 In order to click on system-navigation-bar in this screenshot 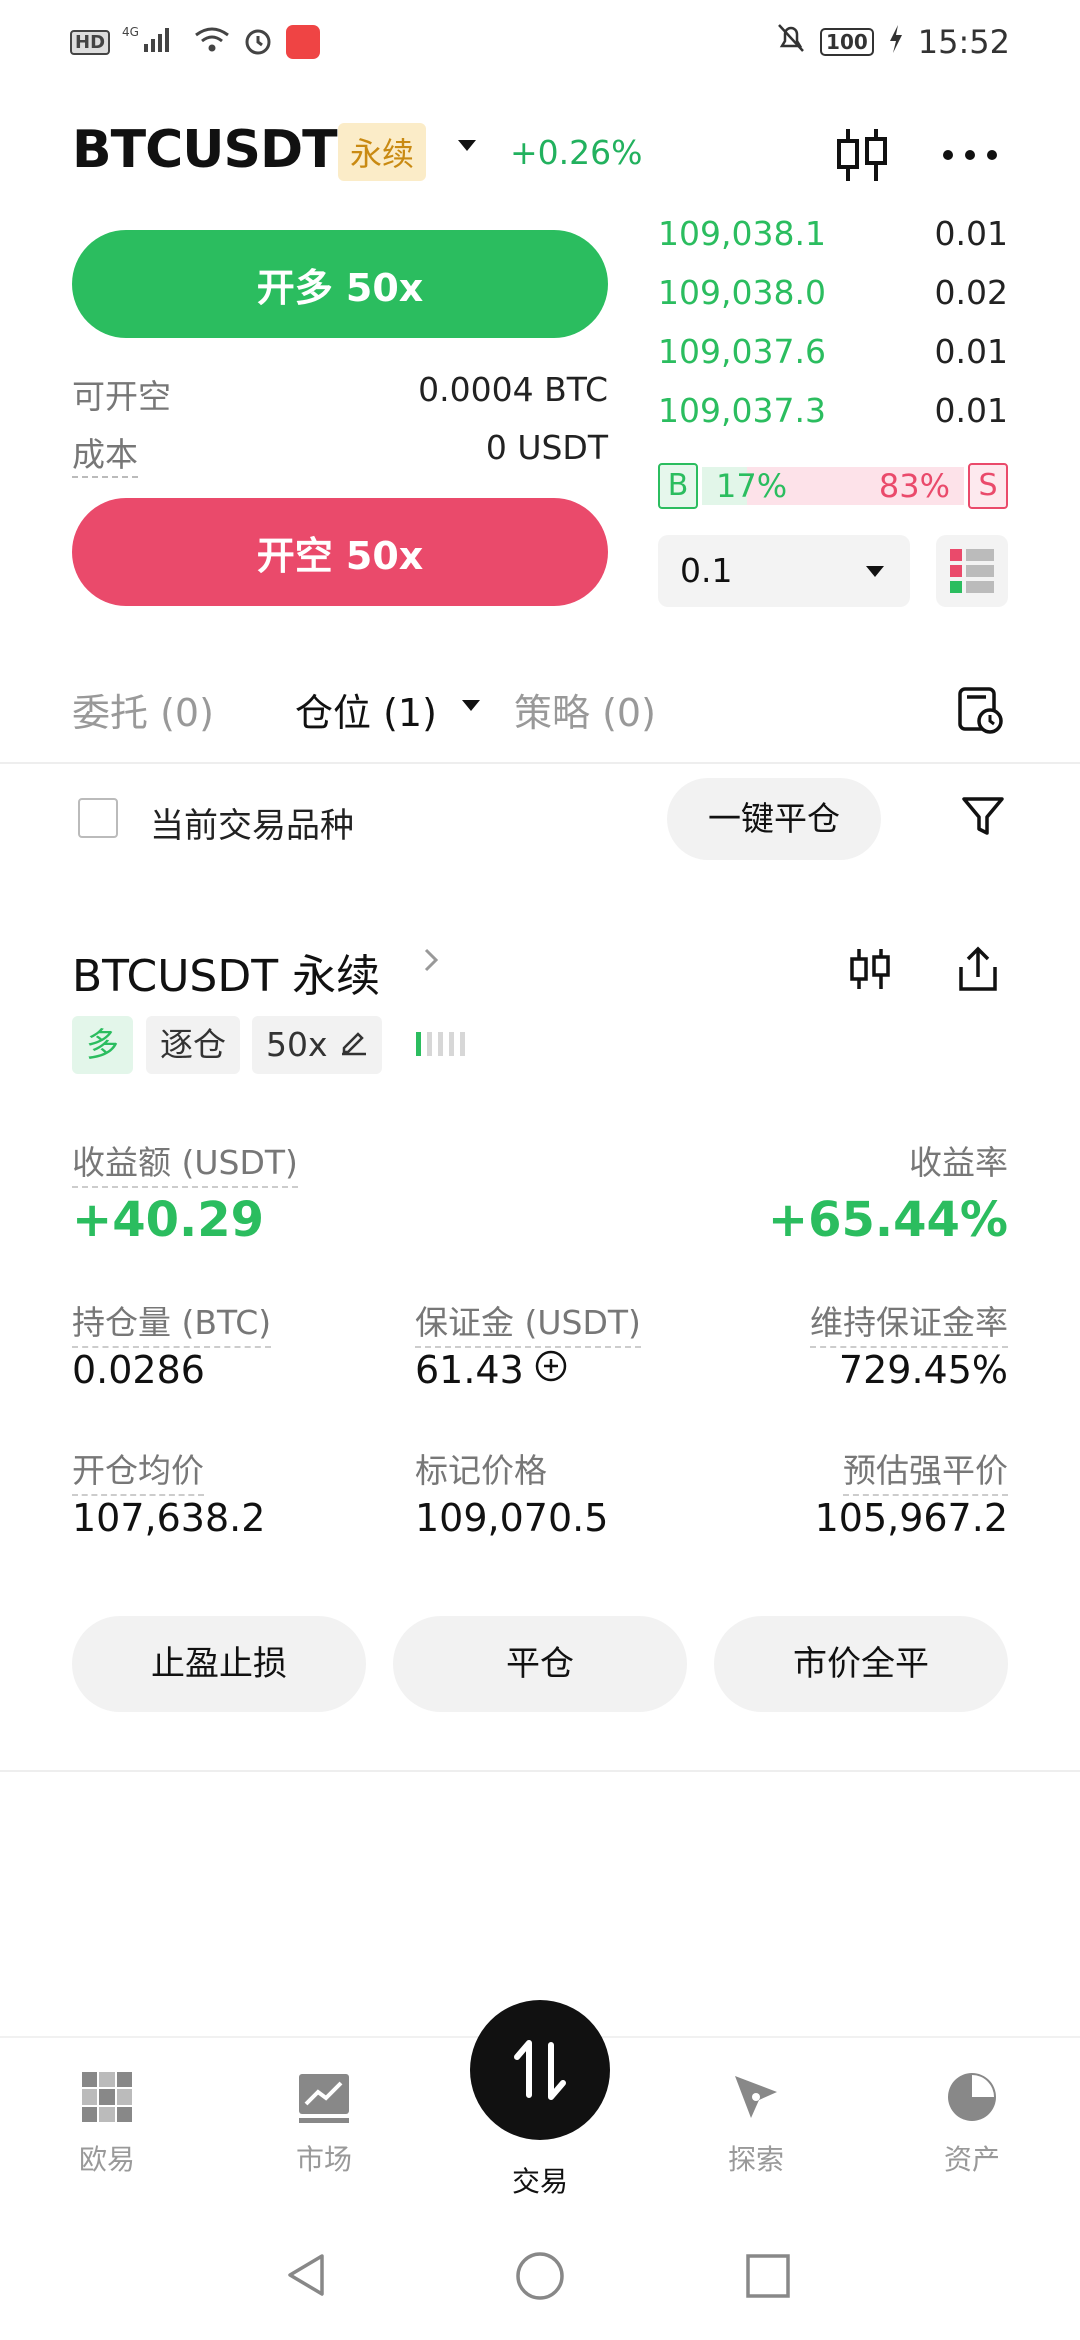, I will do `click(540, 2275)`.